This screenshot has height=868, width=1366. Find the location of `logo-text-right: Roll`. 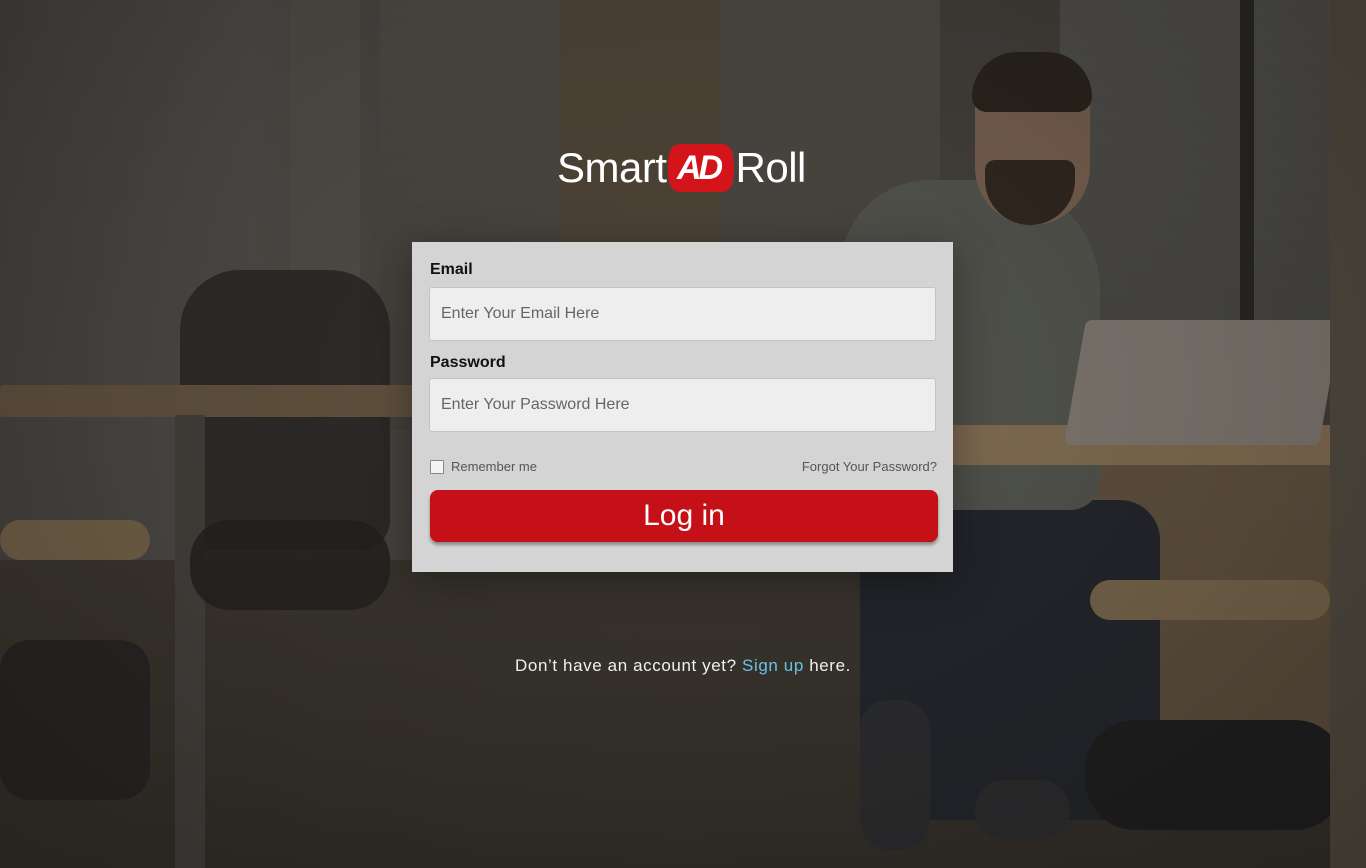

logo-text-right: Roll is located at coordinates (771, 167).